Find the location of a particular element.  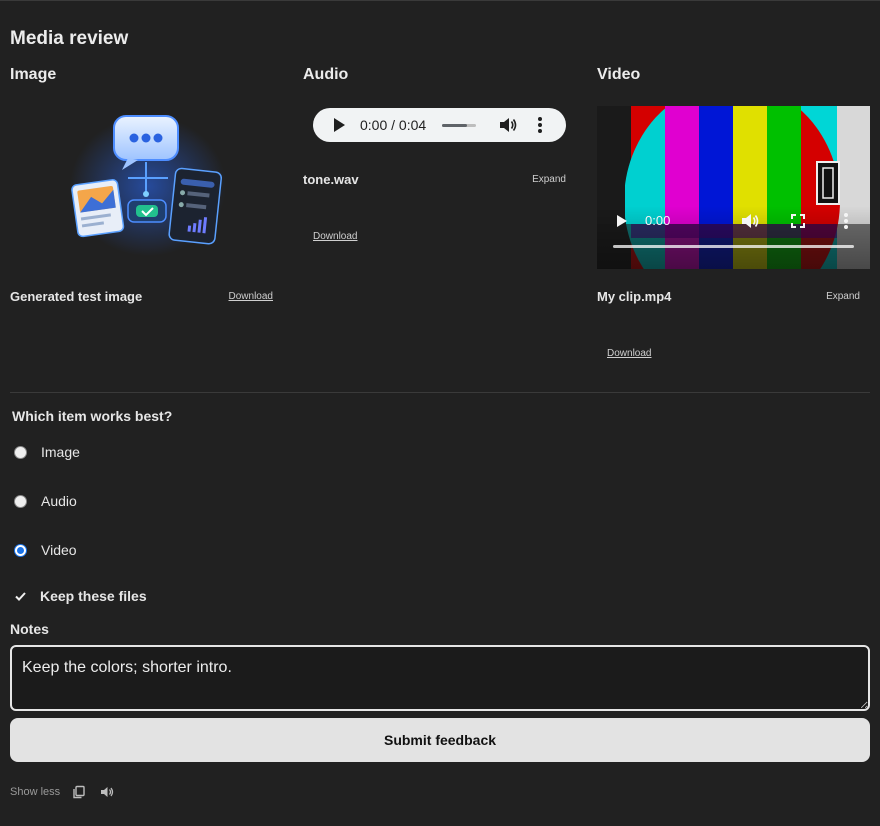

submit-feedback-button: Submit feedback is located at coordinates (440, 740).